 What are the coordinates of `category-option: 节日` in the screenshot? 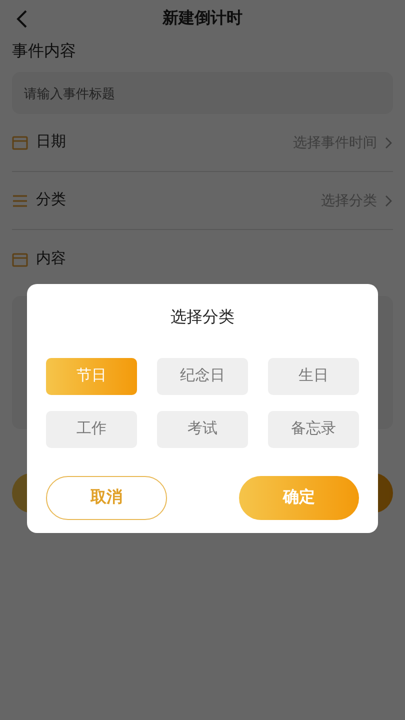 It's located at (91, 376).